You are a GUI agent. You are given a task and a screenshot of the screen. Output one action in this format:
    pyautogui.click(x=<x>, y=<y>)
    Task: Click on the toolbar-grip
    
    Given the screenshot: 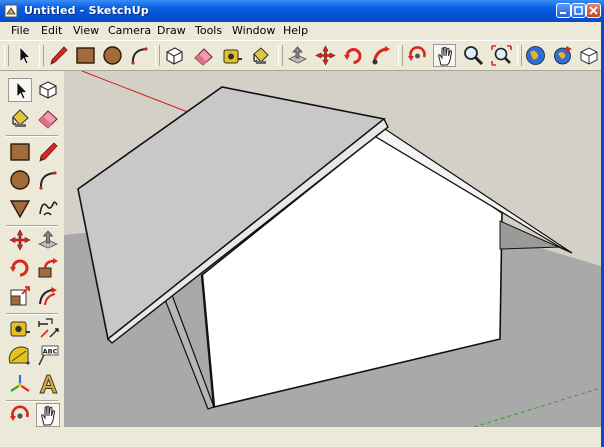 What is the action you would take?
    pyautogui.click(x=6, y=55)
    